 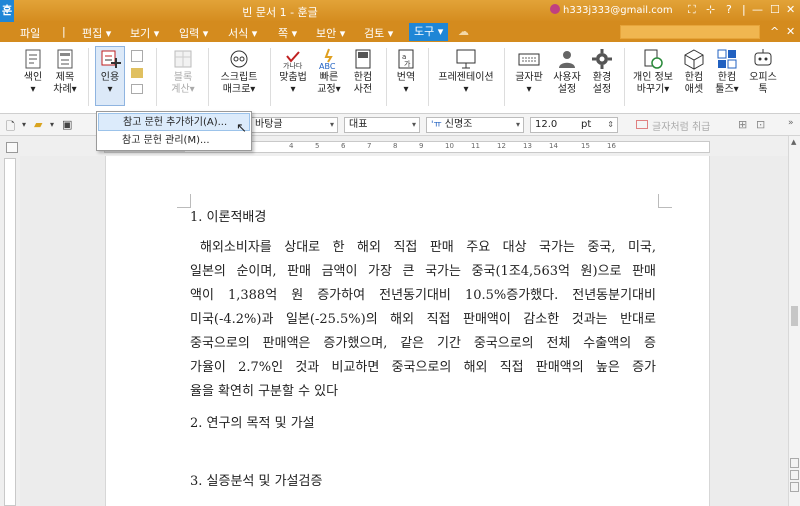 I want to click on fullscreen-icon: ⛶, so click(x=692, y=10).